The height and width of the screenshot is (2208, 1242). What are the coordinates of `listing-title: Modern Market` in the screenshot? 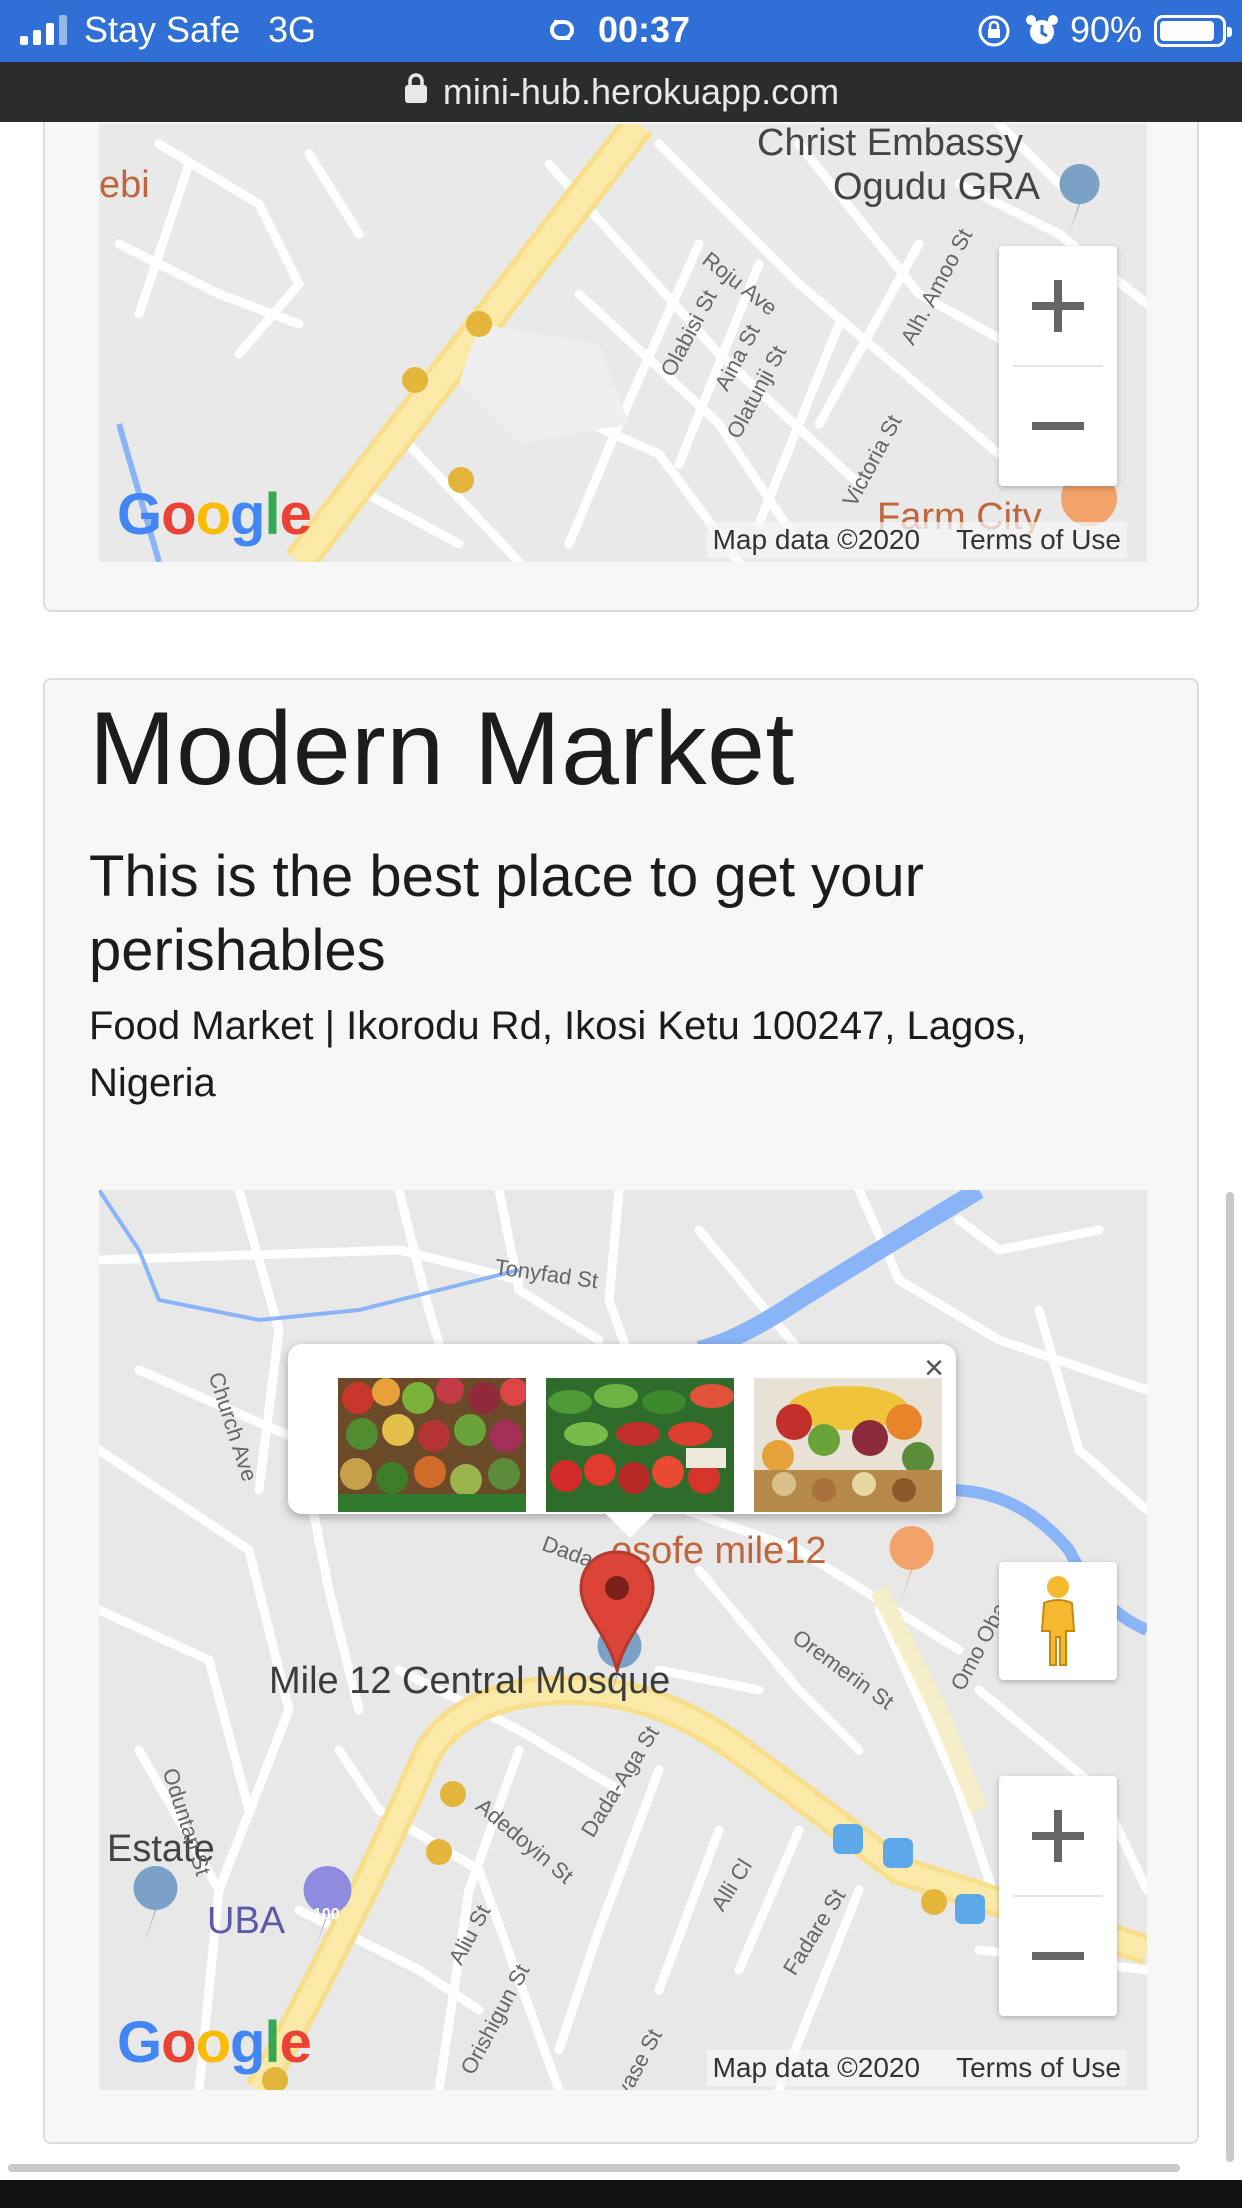 It's located at (442, 749).